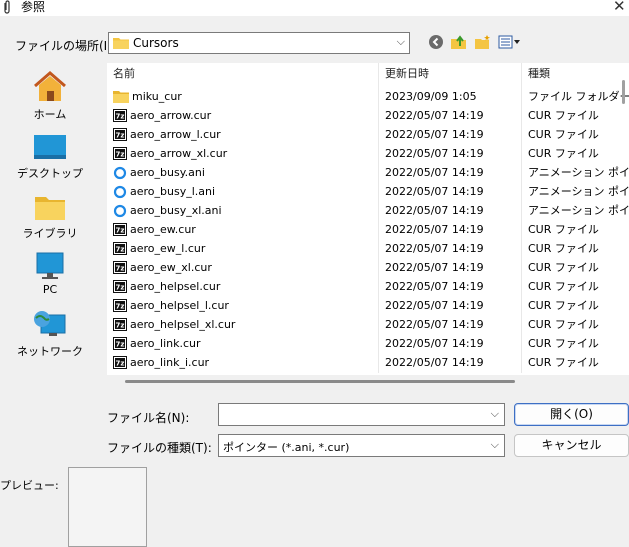  I want to click on location-label: ファイルの場所(I):, so click(65, 46).